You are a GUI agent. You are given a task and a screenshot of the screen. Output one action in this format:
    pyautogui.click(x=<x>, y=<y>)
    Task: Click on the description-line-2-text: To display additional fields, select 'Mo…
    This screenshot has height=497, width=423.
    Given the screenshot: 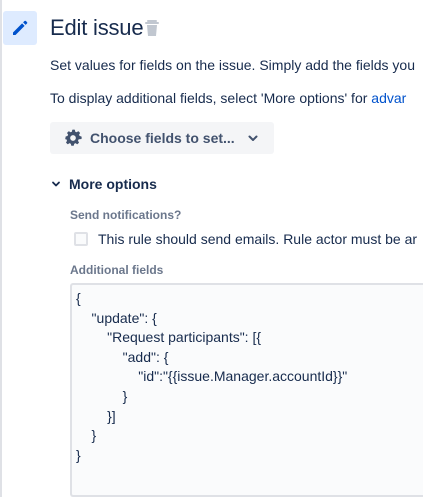 What is the action you would take?
    pyautogui.click(x=211, y=98)
    